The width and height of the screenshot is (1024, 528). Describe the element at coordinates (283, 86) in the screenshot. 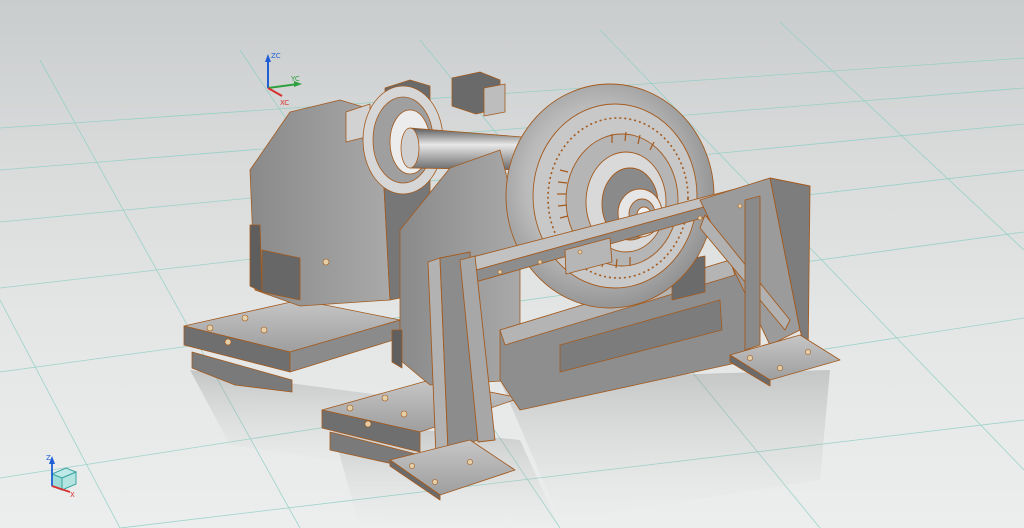

I see `yc-axis` at that location.